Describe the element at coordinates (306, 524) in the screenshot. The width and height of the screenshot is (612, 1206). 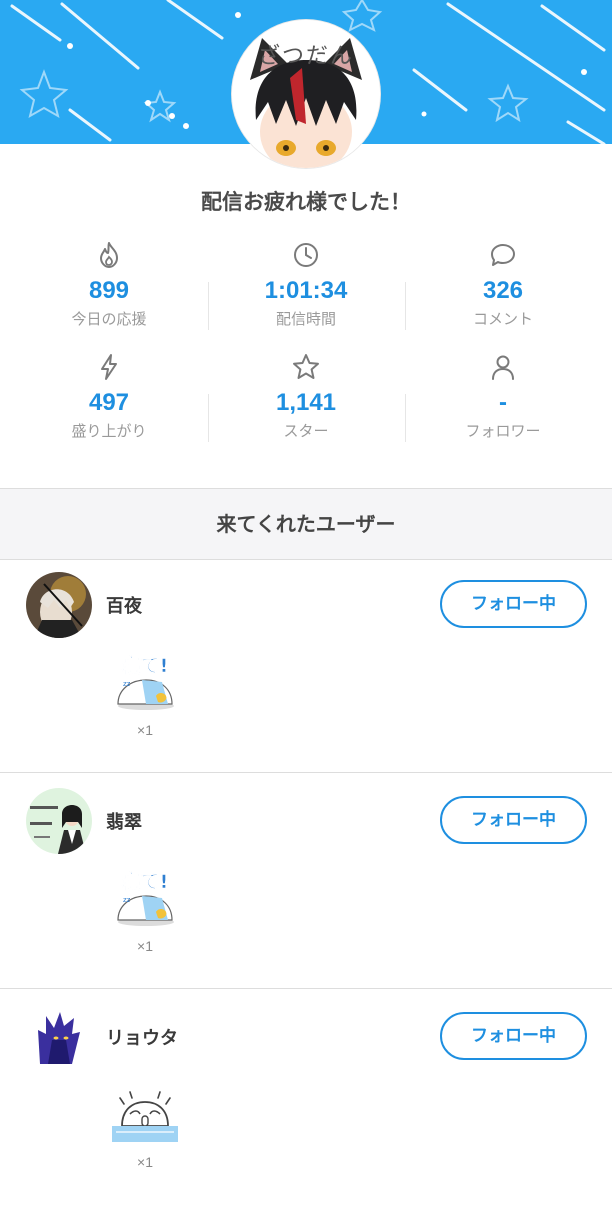
I see `visitors-heading: 来てくれたユーザー` at that location.